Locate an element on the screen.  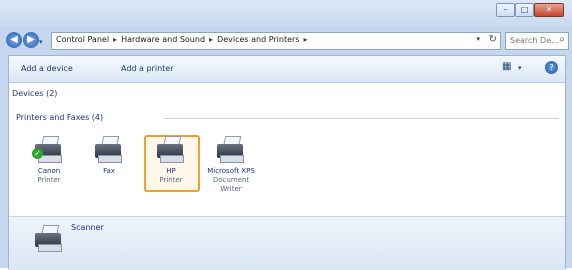
printers-group-title: Printers and Faxes (4) is located at coordinates (60, 117).